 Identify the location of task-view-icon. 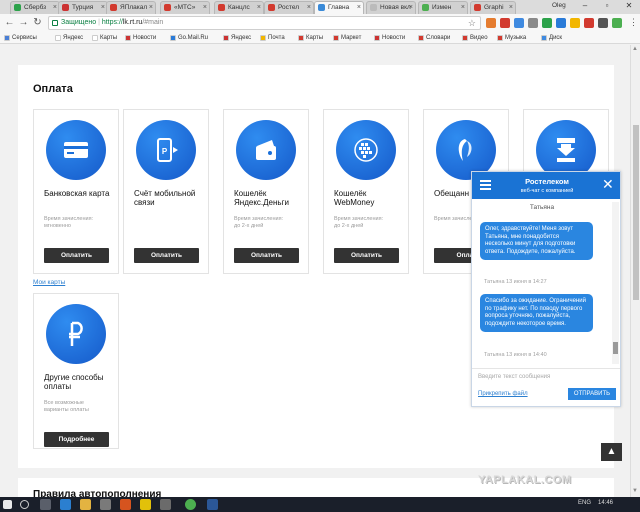
(45, 504).